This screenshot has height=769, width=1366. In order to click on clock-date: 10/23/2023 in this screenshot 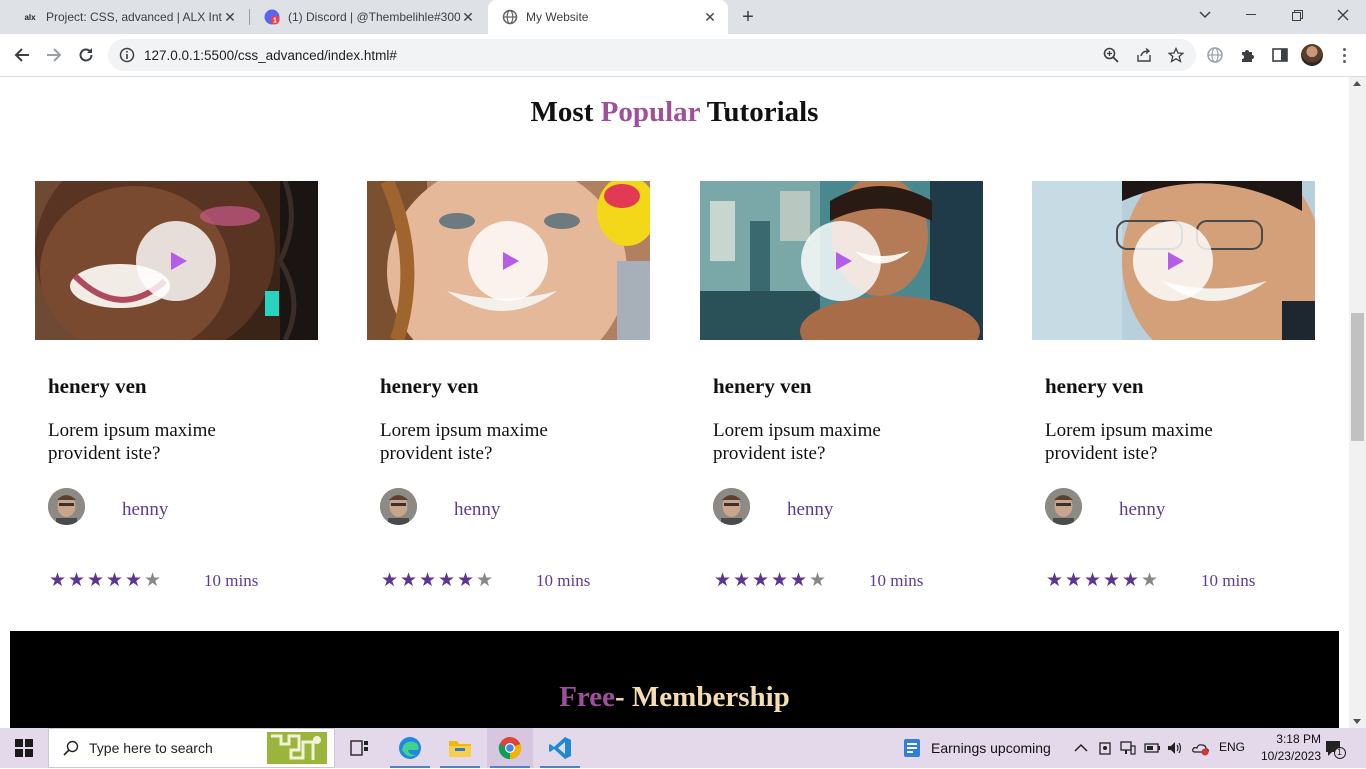, I will do `click(1285, 756)`.